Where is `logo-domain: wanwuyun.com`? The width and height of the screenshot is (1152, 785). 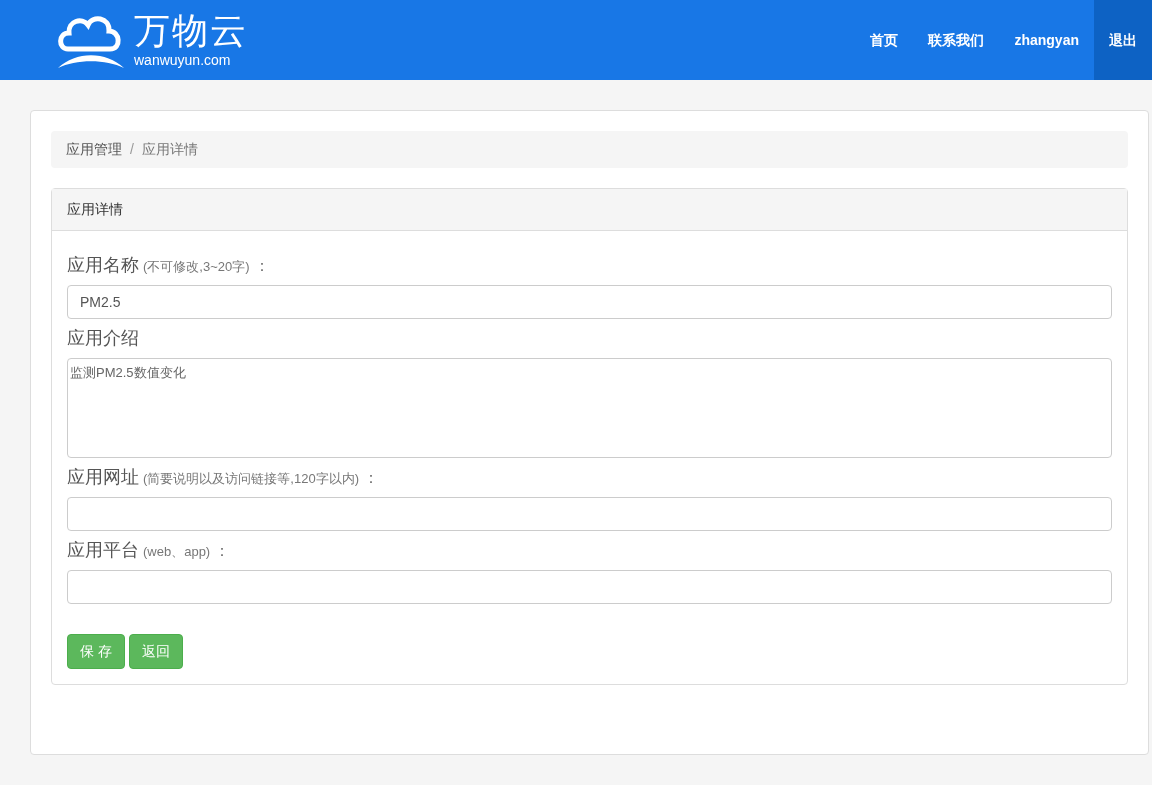 logo-domain: wanwuyun.com is located at coordinates (183, 60).